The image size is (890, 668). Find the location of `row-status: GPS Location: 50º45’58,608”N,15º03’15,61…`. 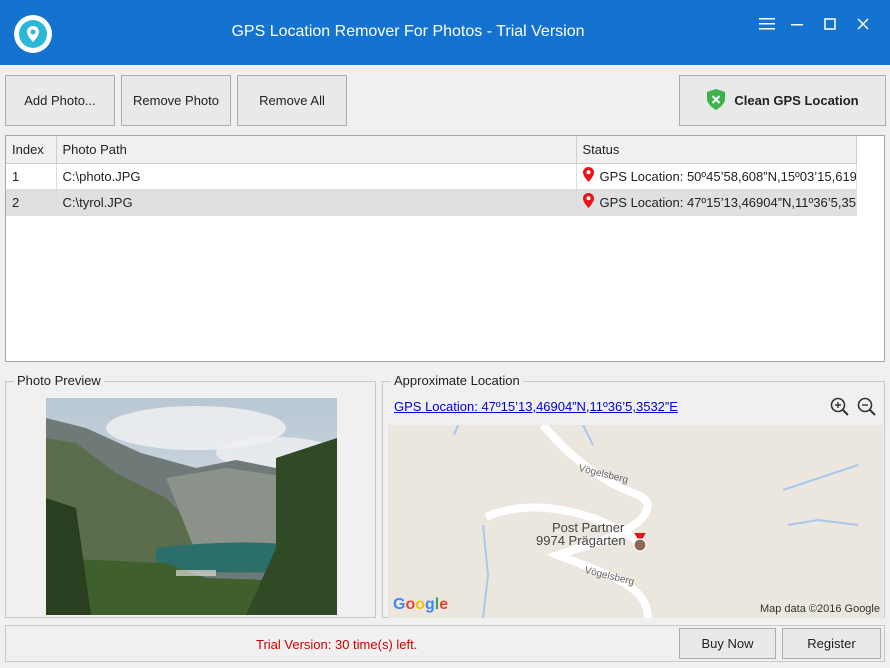

row-status: GPS Location: 50º45’58,608”N,15º03’15,61… is located at coordinates (716, 176).